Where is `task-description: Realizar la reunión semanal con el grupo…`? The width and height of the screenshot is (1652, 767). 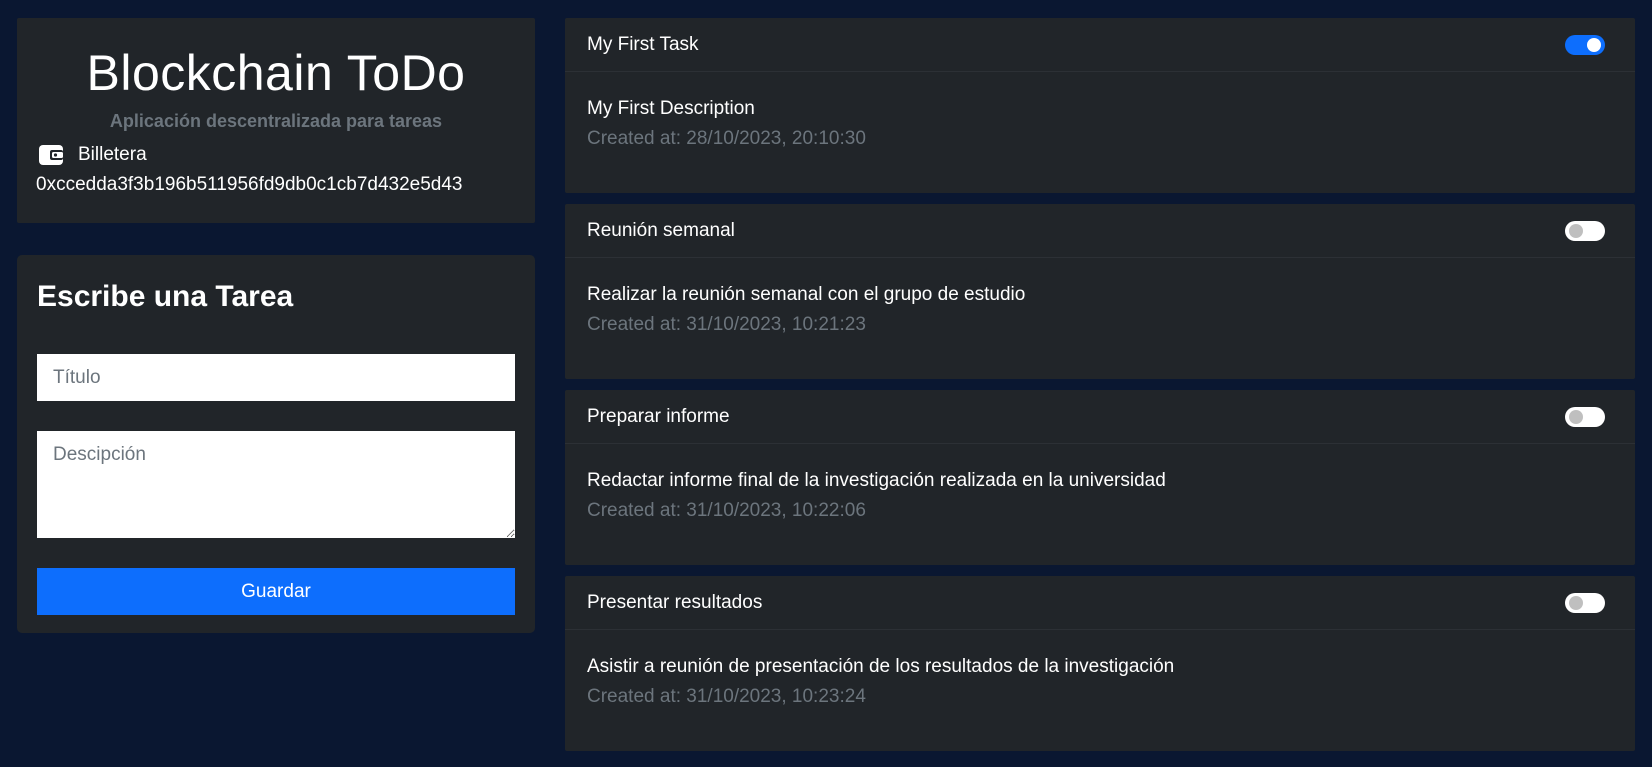 task-description: Realizar la reunión semanal con el grupo… is located at coordinates (806, 294).